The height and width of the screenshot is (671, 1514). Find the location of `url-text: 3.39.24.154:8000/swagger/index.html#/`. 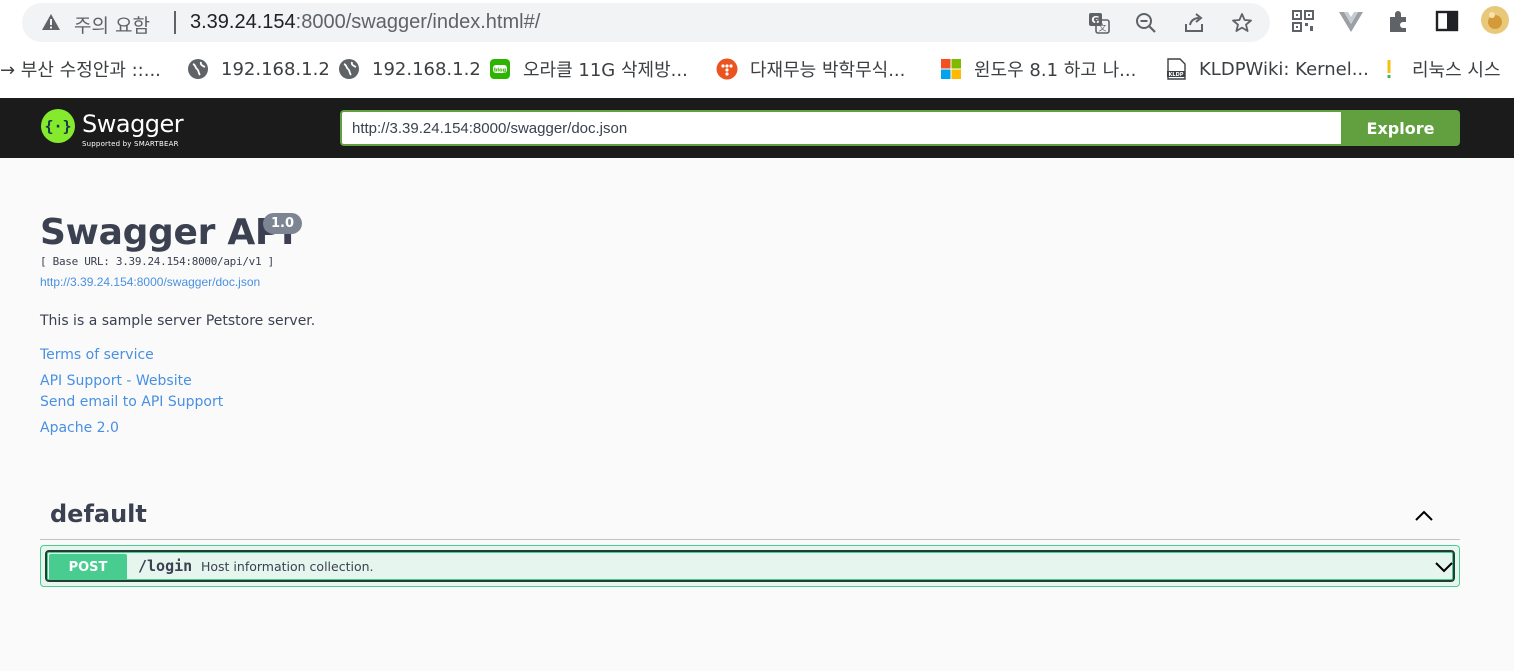

url-text: 3.39.24.154:8000/swagger/index.html#/ is located at coordinates (365, 22).